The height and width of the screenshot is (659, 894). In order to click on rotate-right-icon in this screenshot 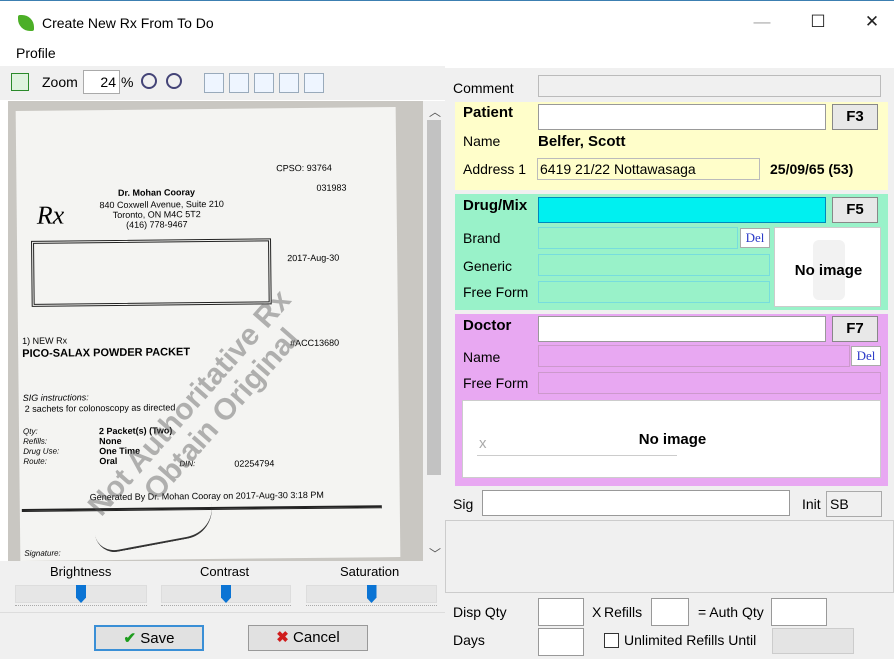, I will do `click(289, 83)`.